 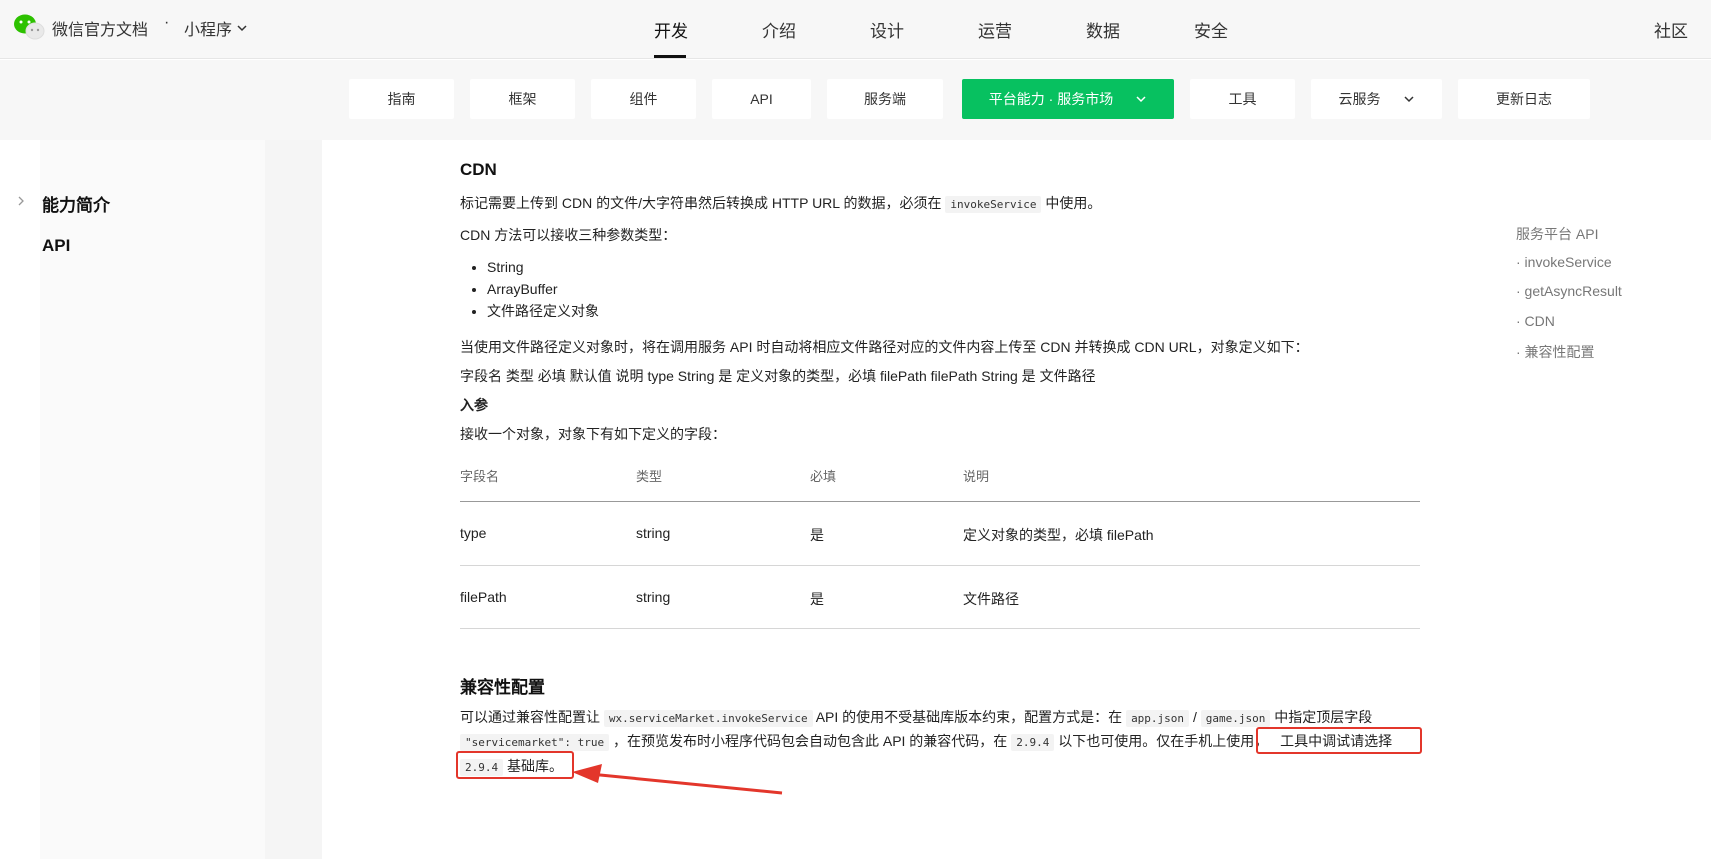 What do you see at coordinates (1555, 352) in the screenshot?
I see `toc-item: · 兼容性配置` at bounding box center [1555, 352].